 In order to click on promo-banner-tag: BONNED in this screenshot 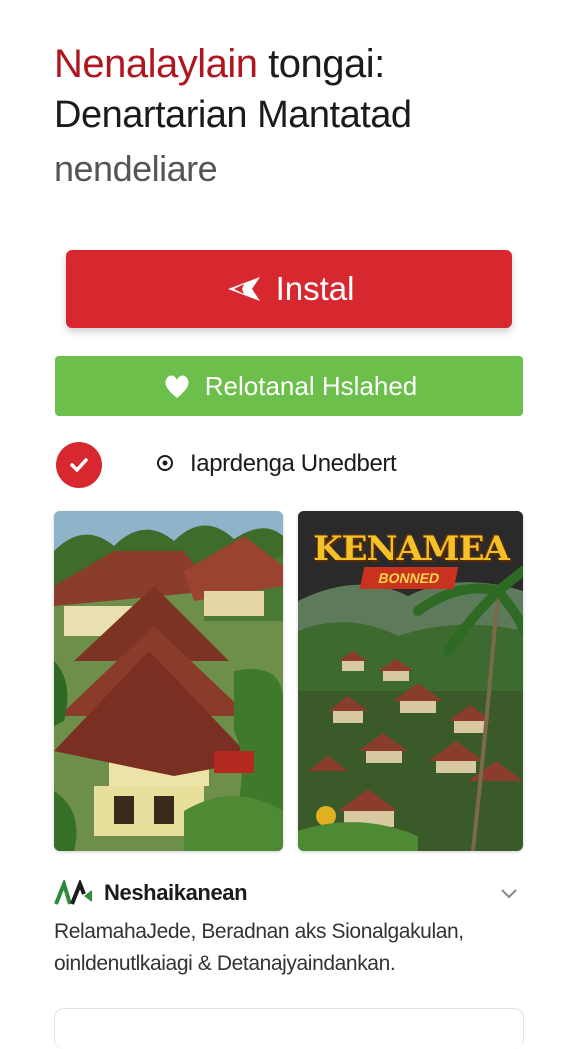, I will do `click(409, 578)`.